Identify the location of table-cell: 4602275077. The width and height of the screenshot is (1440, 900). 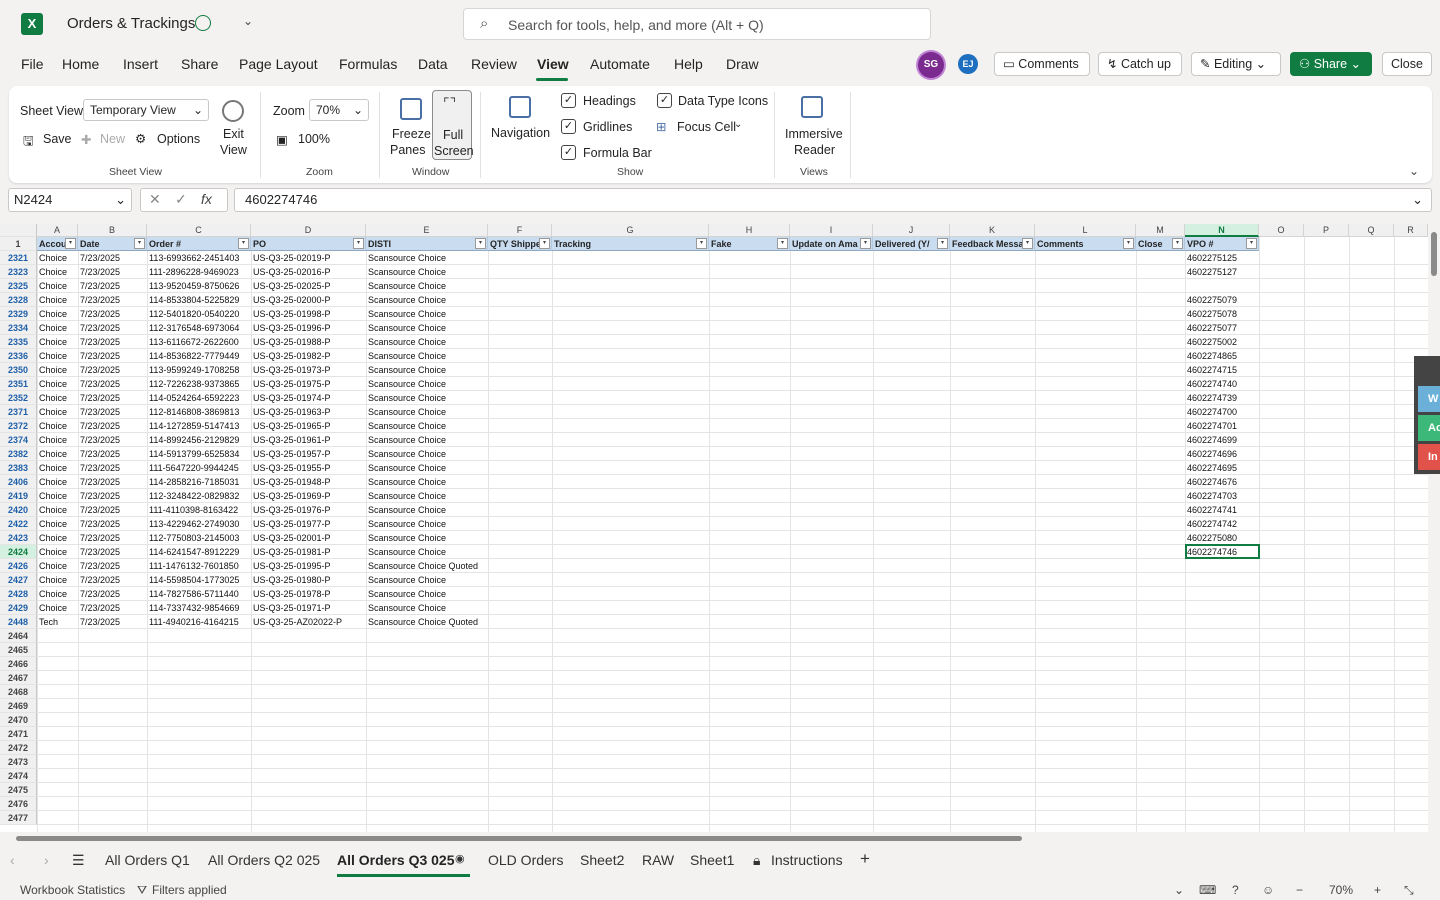
(1222, 328).